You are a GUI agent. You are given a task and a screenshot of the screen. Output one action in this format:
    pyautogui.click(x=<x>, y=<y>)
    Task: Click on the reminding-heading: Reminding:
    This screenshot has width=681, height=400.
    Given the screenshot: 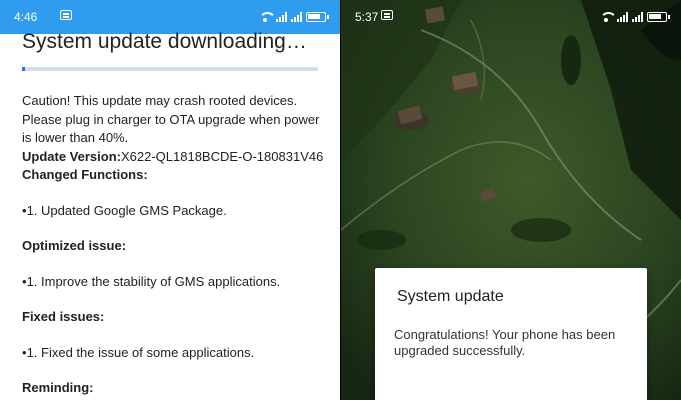 What is the action you would take?
    pyautogui.click(x=58, y=387)
    